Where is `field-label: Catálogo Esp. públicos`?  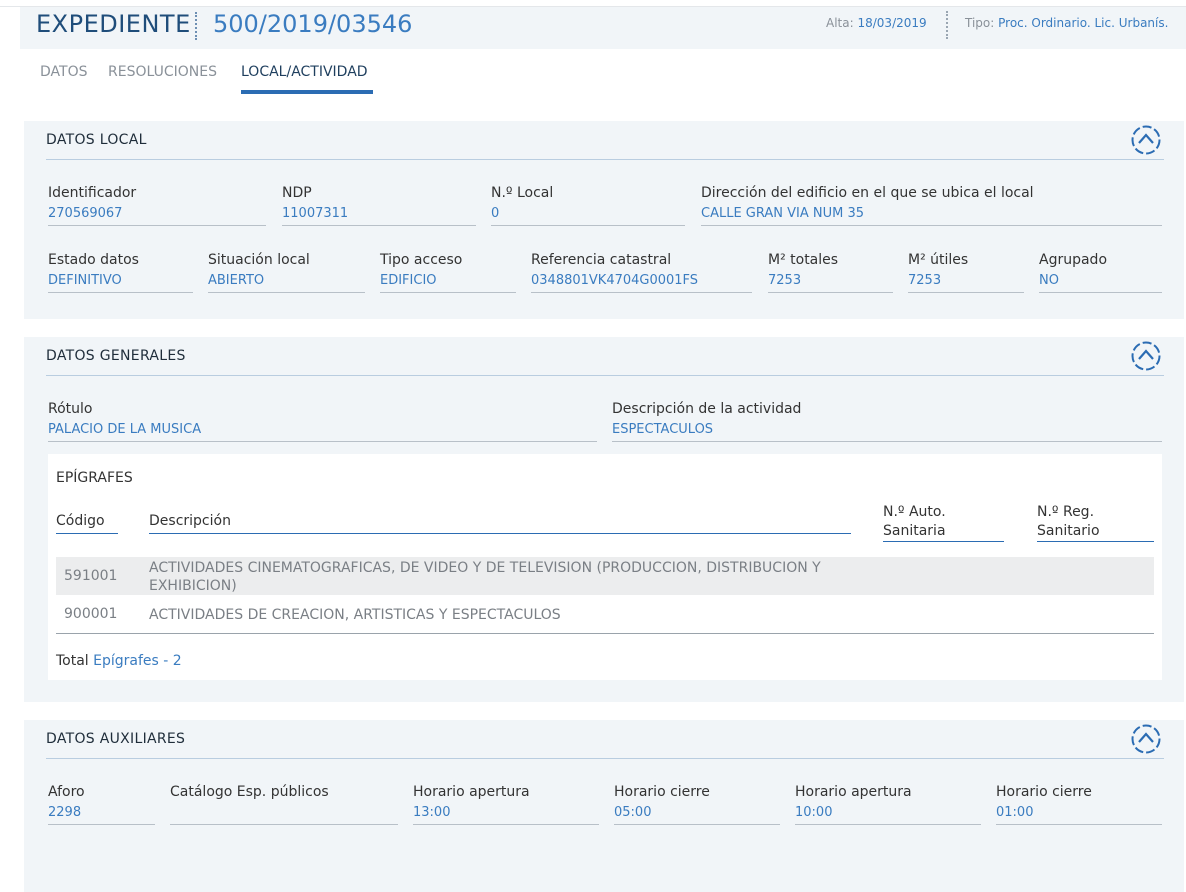
field-label: Catálogo Esp. públicos is located at coordinates (249, 792).